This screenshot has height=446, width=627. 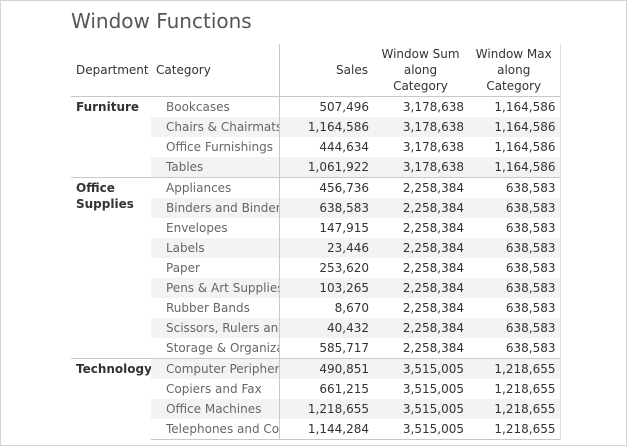 I want to click on sales-cell: 585,717, so click(x=326, y=348).